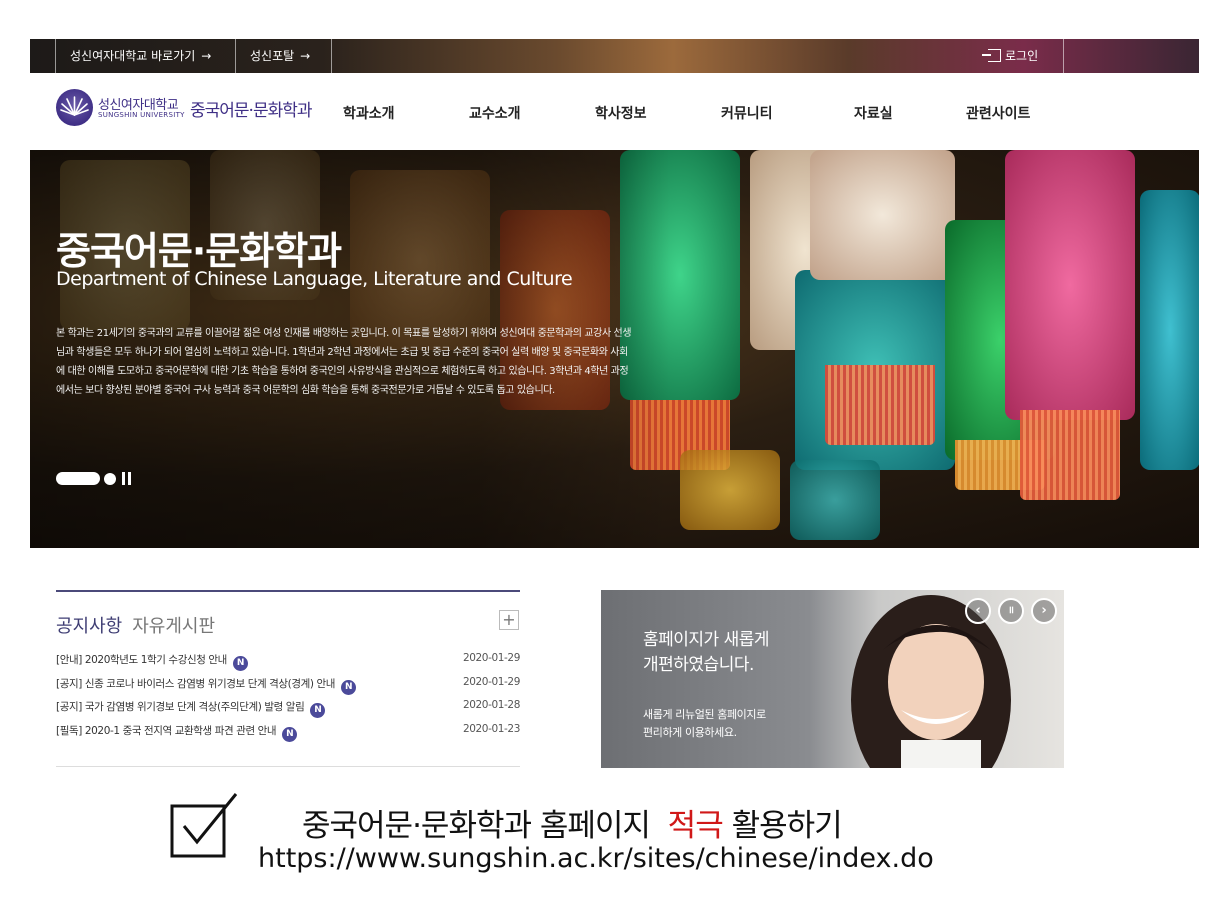  I want to click on login-link: 로그인, so click(1022, 56).